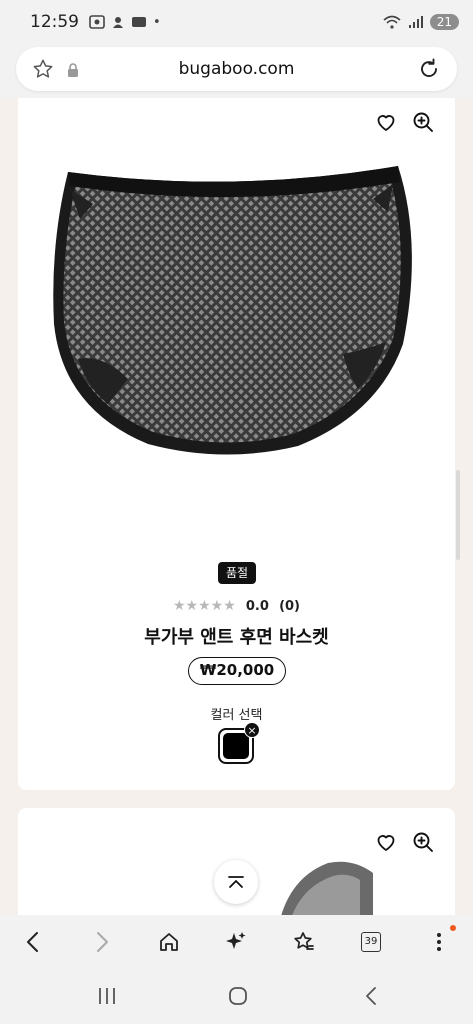 Image resolution: width=473 pixels, height=1024 pixels. I want to click on browser-toolbar: 39, so click(236, 942).